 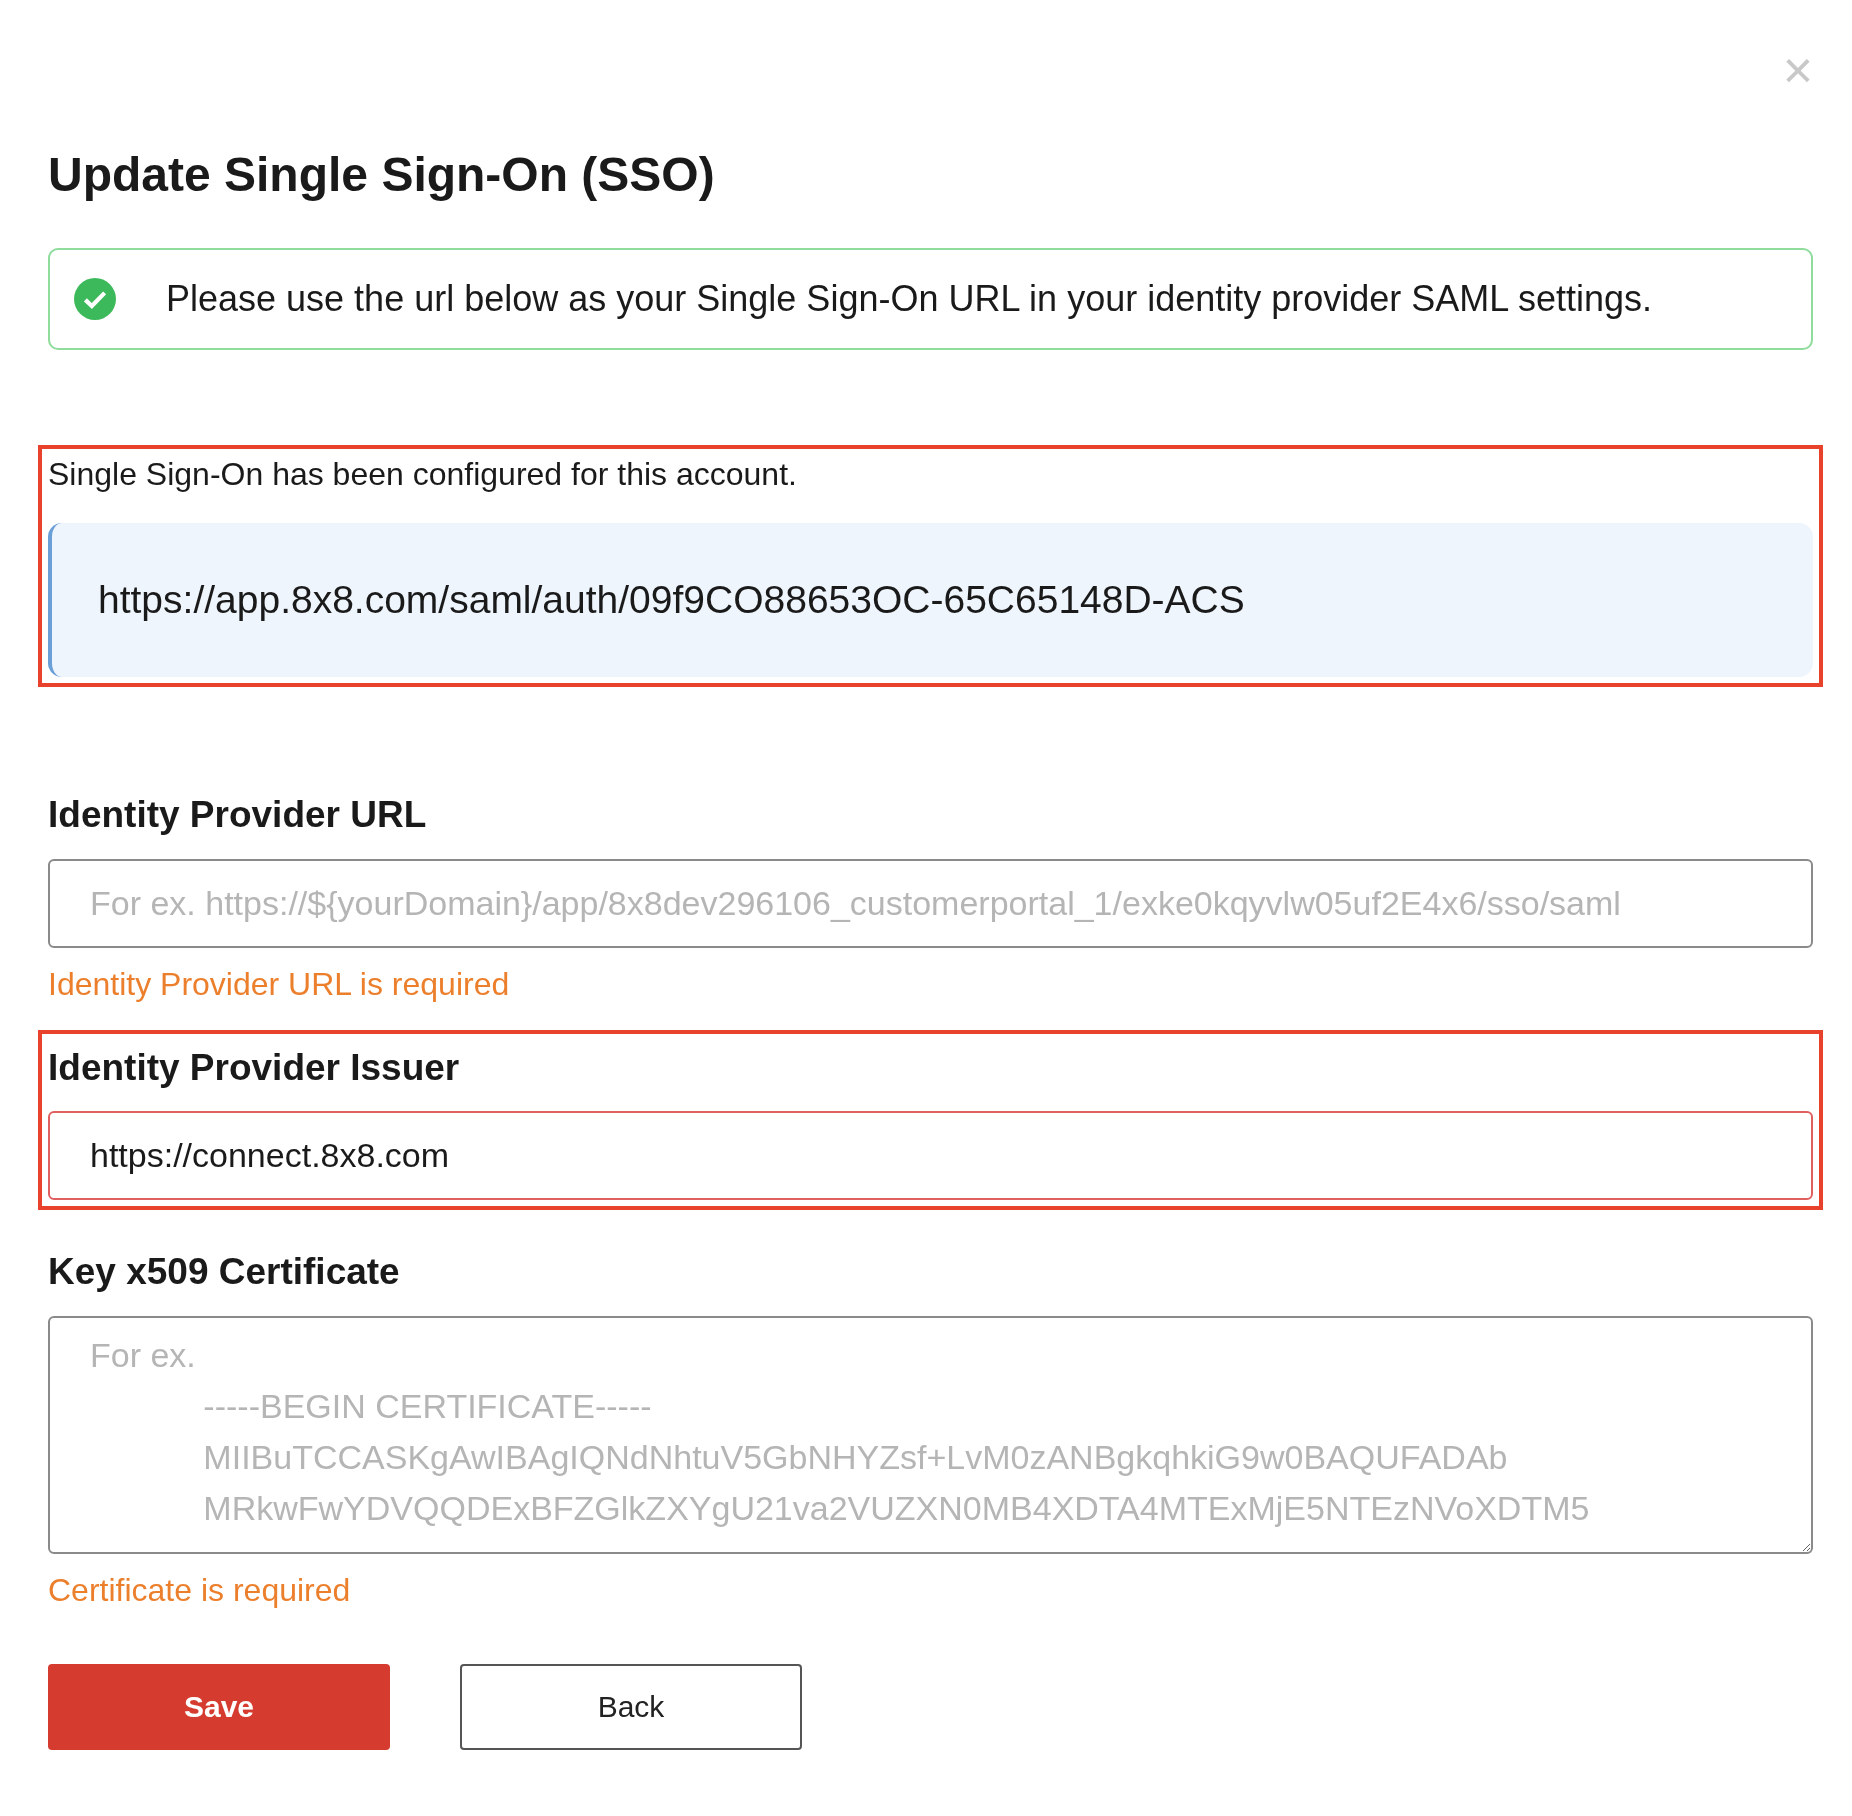 What do you see at coordinates (909, 298) in the screenshot?
I see `alert-message: Please use the url below as your Single Sign-On URL in your identity provider SAML settings.` at bounding box center [909, 298].